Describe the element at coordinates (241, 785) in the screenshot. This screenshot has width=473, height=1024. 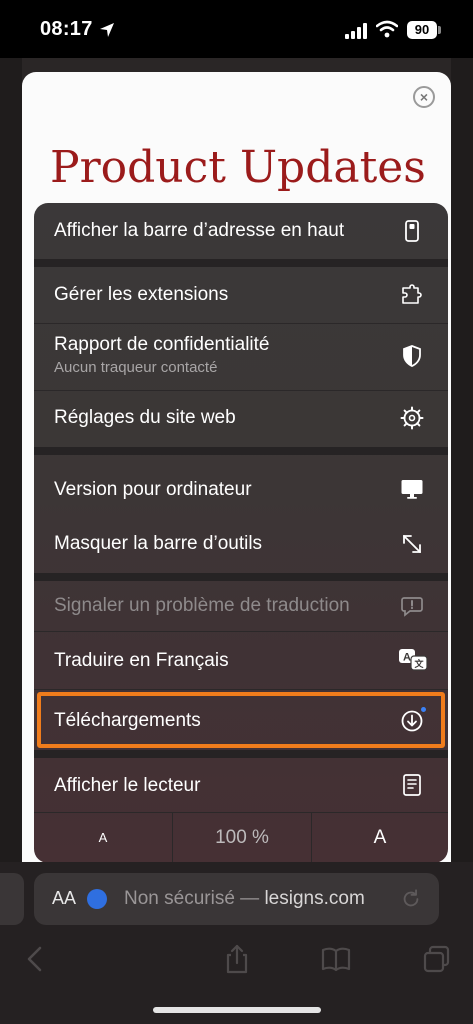
I see `menu-item-reader: Afficher le lecteur` at that location.